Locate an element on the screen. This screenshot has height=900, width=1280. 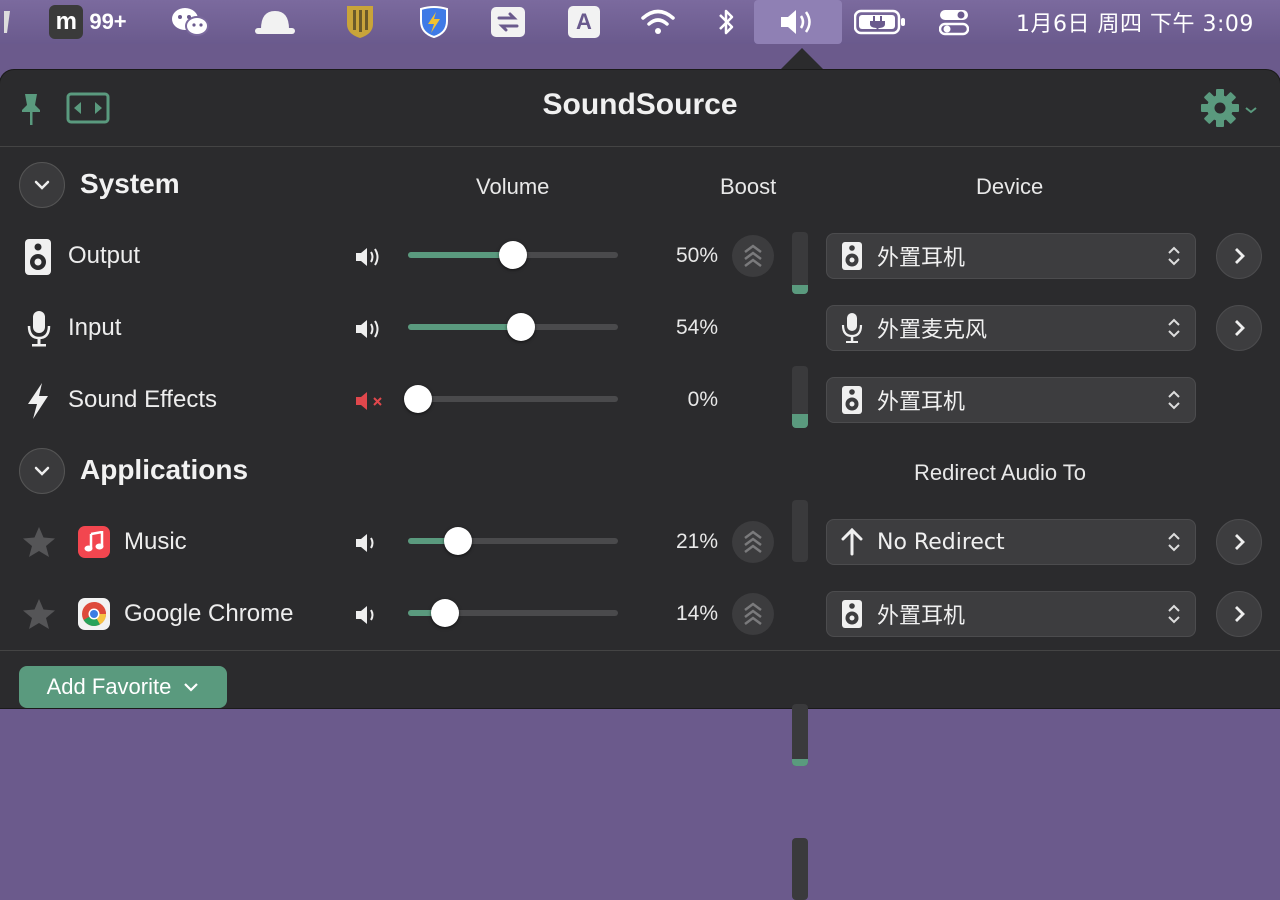
shield-gold-icon is located at coordinates (360, 22).